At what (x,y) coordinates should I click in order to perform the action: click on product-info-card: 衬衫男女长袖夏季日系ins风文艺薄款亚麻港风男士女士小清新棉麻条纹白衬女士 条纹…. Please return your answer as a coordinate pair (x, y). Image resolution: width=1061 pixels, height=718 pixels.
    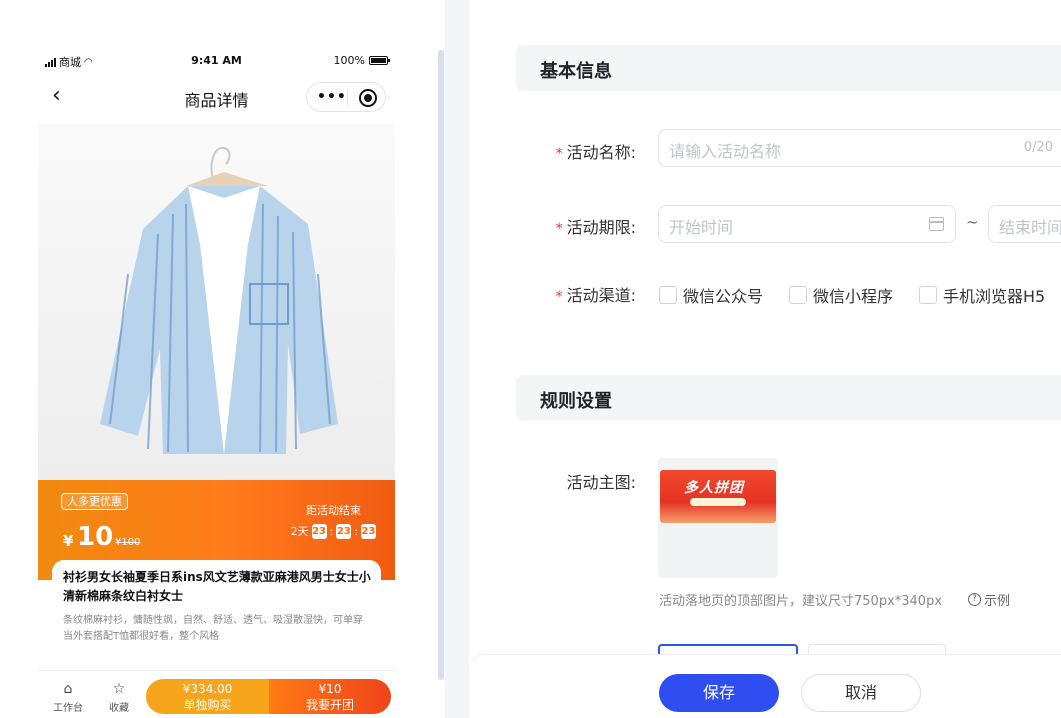
    Looking at the image, I should click on (216, 615).